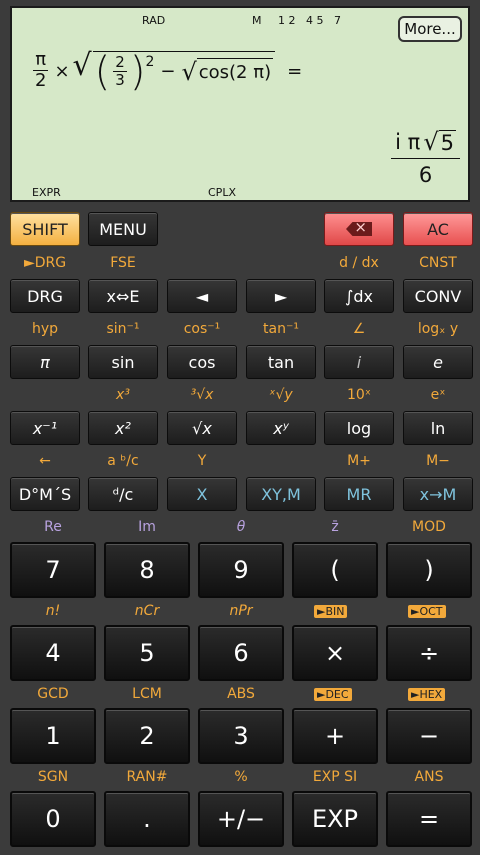  Describe the element at coordinates (123, 494) in the screenshot. I see `fraction-button: ᵈ/c` at that location.